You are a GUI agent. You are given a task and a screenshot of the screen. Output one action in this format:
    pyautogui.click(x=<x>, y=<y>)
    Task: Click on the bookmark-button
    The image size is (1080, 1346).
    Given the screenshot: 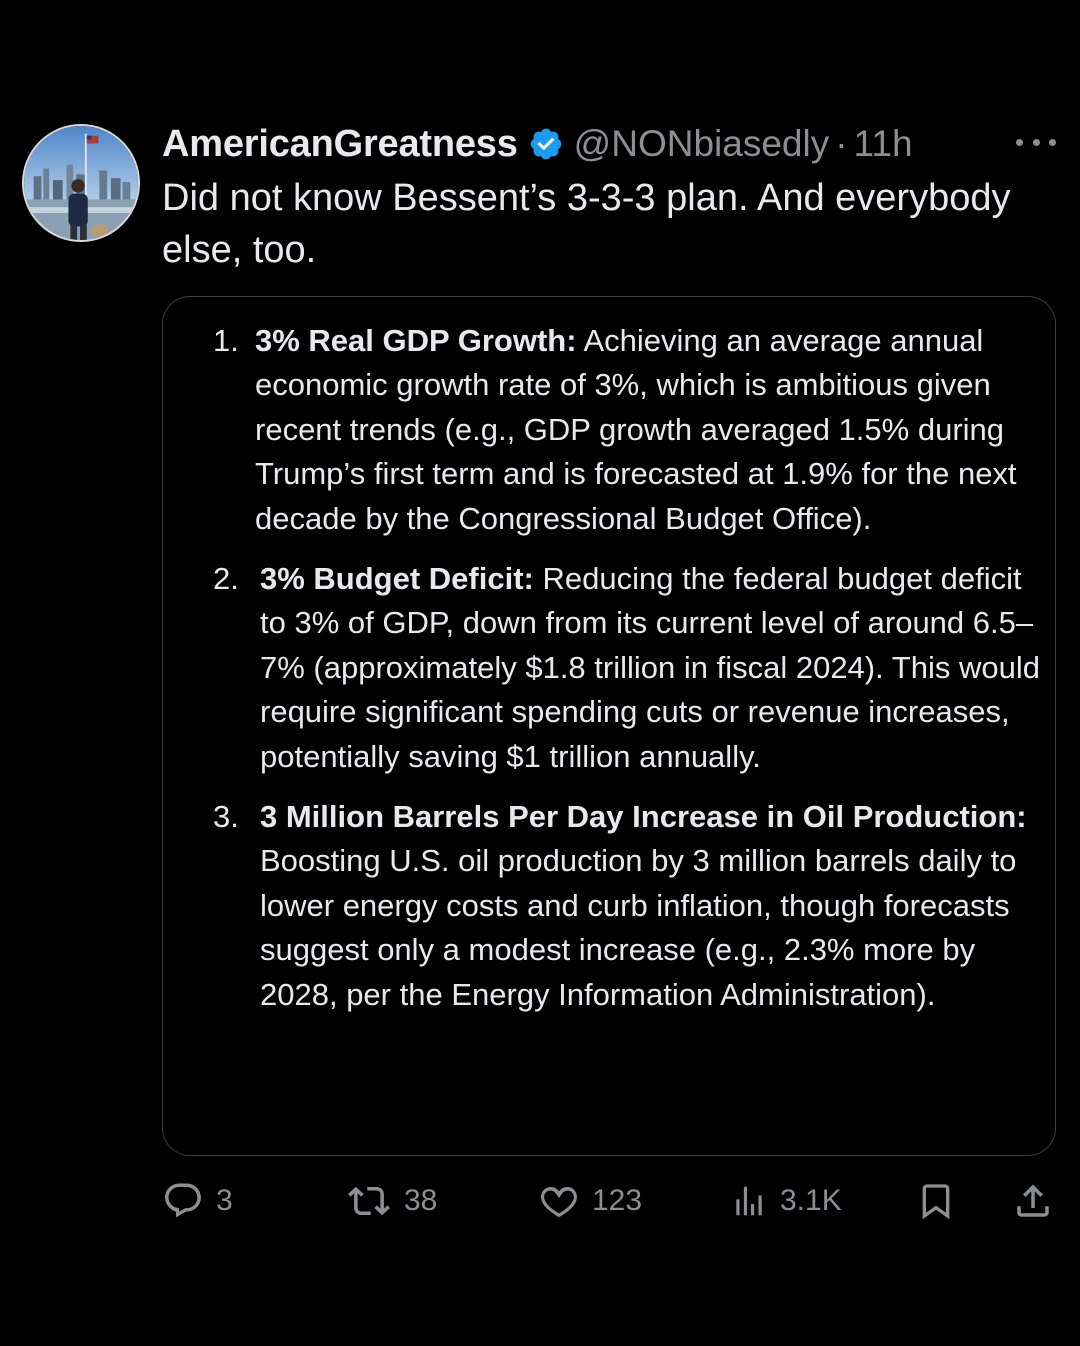 What is the action you would take?
    pyautogui.click(x=936, y=1201)
    